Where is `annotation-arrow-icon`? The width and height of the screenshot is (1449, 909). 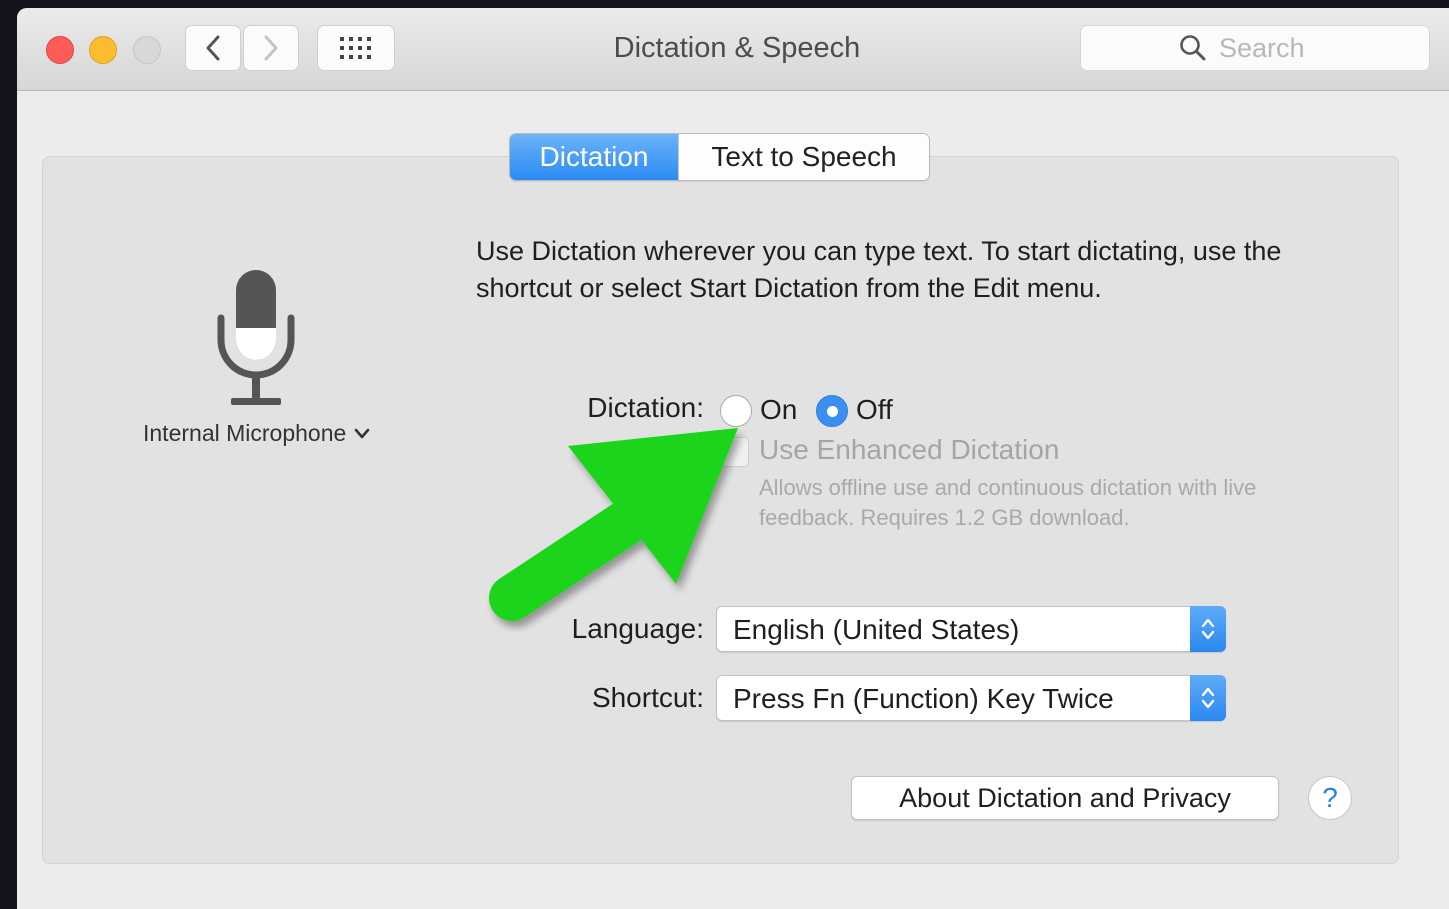 annotation-arrow-icon is located at coordinates (613, 524).